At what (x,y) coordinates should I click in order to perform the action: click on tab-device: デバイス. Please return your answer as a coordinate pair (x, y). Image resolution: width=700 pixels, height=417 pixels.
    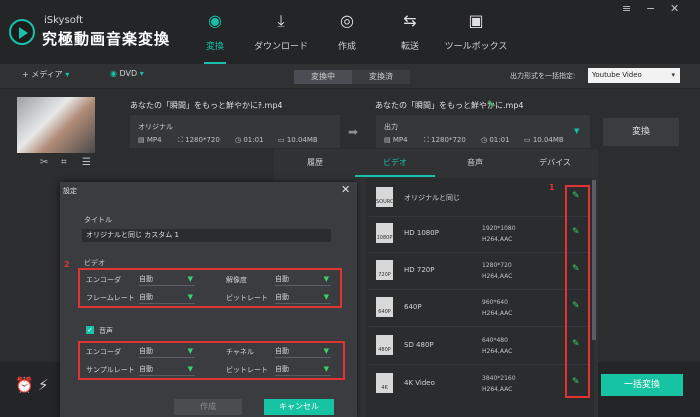
    Looking at the image, I should click on (555, 162).